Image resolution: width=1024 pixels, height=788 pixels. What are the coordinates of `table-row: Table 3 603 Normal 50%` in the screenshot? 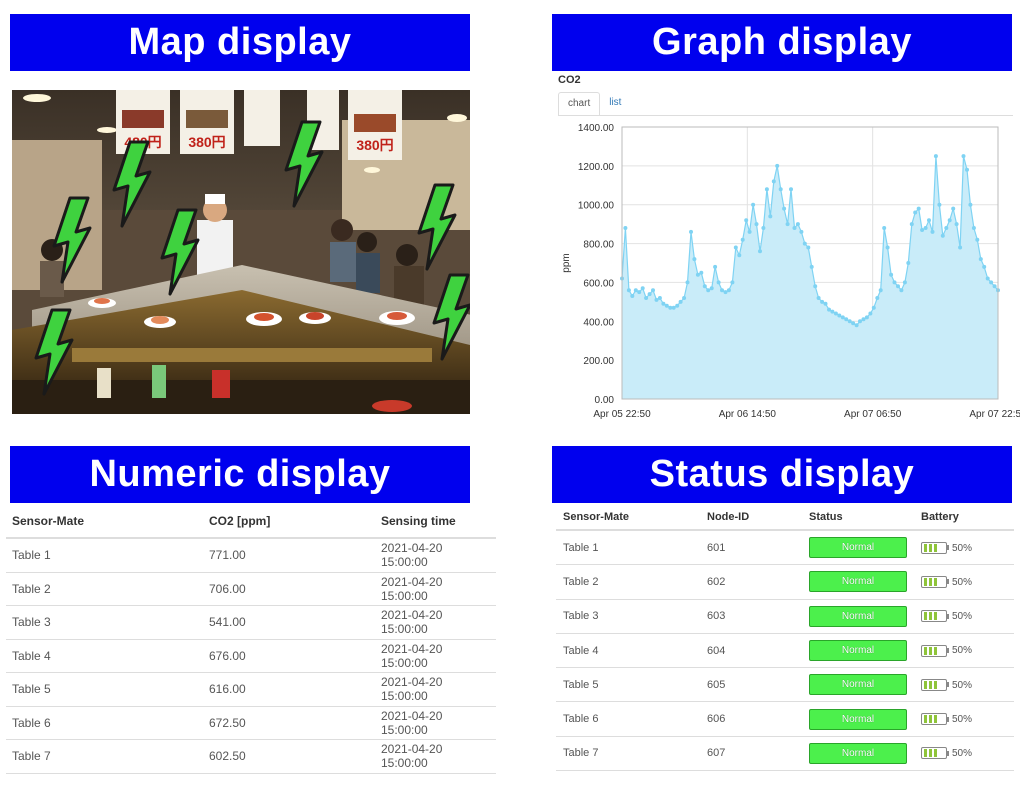 It's located at (785, 616).